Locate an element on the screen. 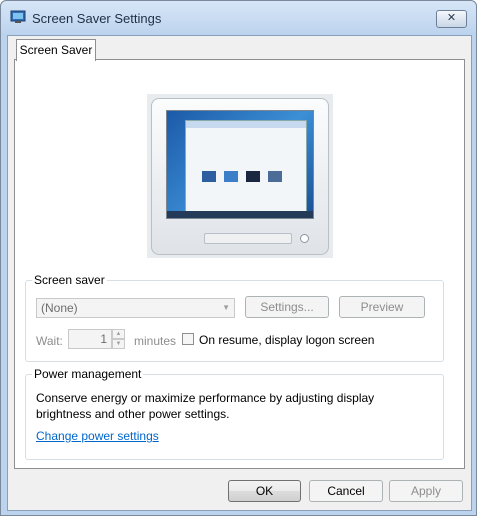  monitor-power-icon is located at coordinates (304, 238).